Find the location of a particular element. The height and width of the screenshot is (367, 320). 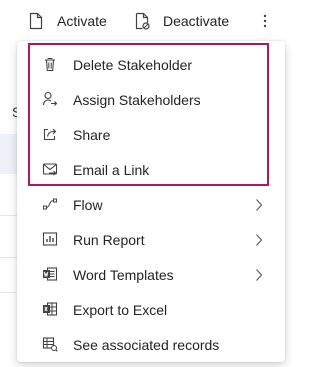

more-vertical-icon is located at coordinates (265, 21).